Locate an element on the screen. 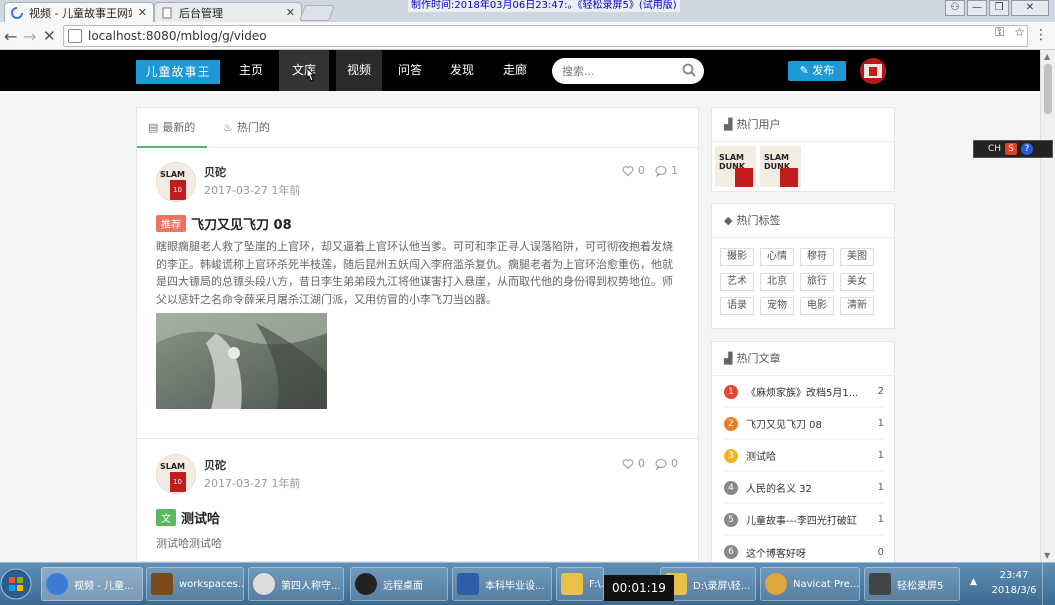  hot-article-item: 2 飞刀又见飞刀 08 1 is located at coordinates (804, 424).